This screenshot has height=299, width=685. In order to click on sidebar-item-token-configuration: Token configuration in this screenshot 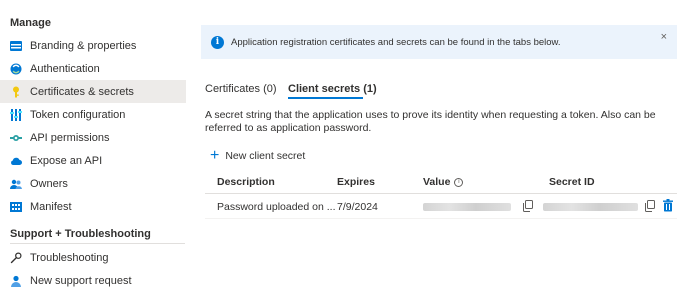, I will do `click(93, 114)`.